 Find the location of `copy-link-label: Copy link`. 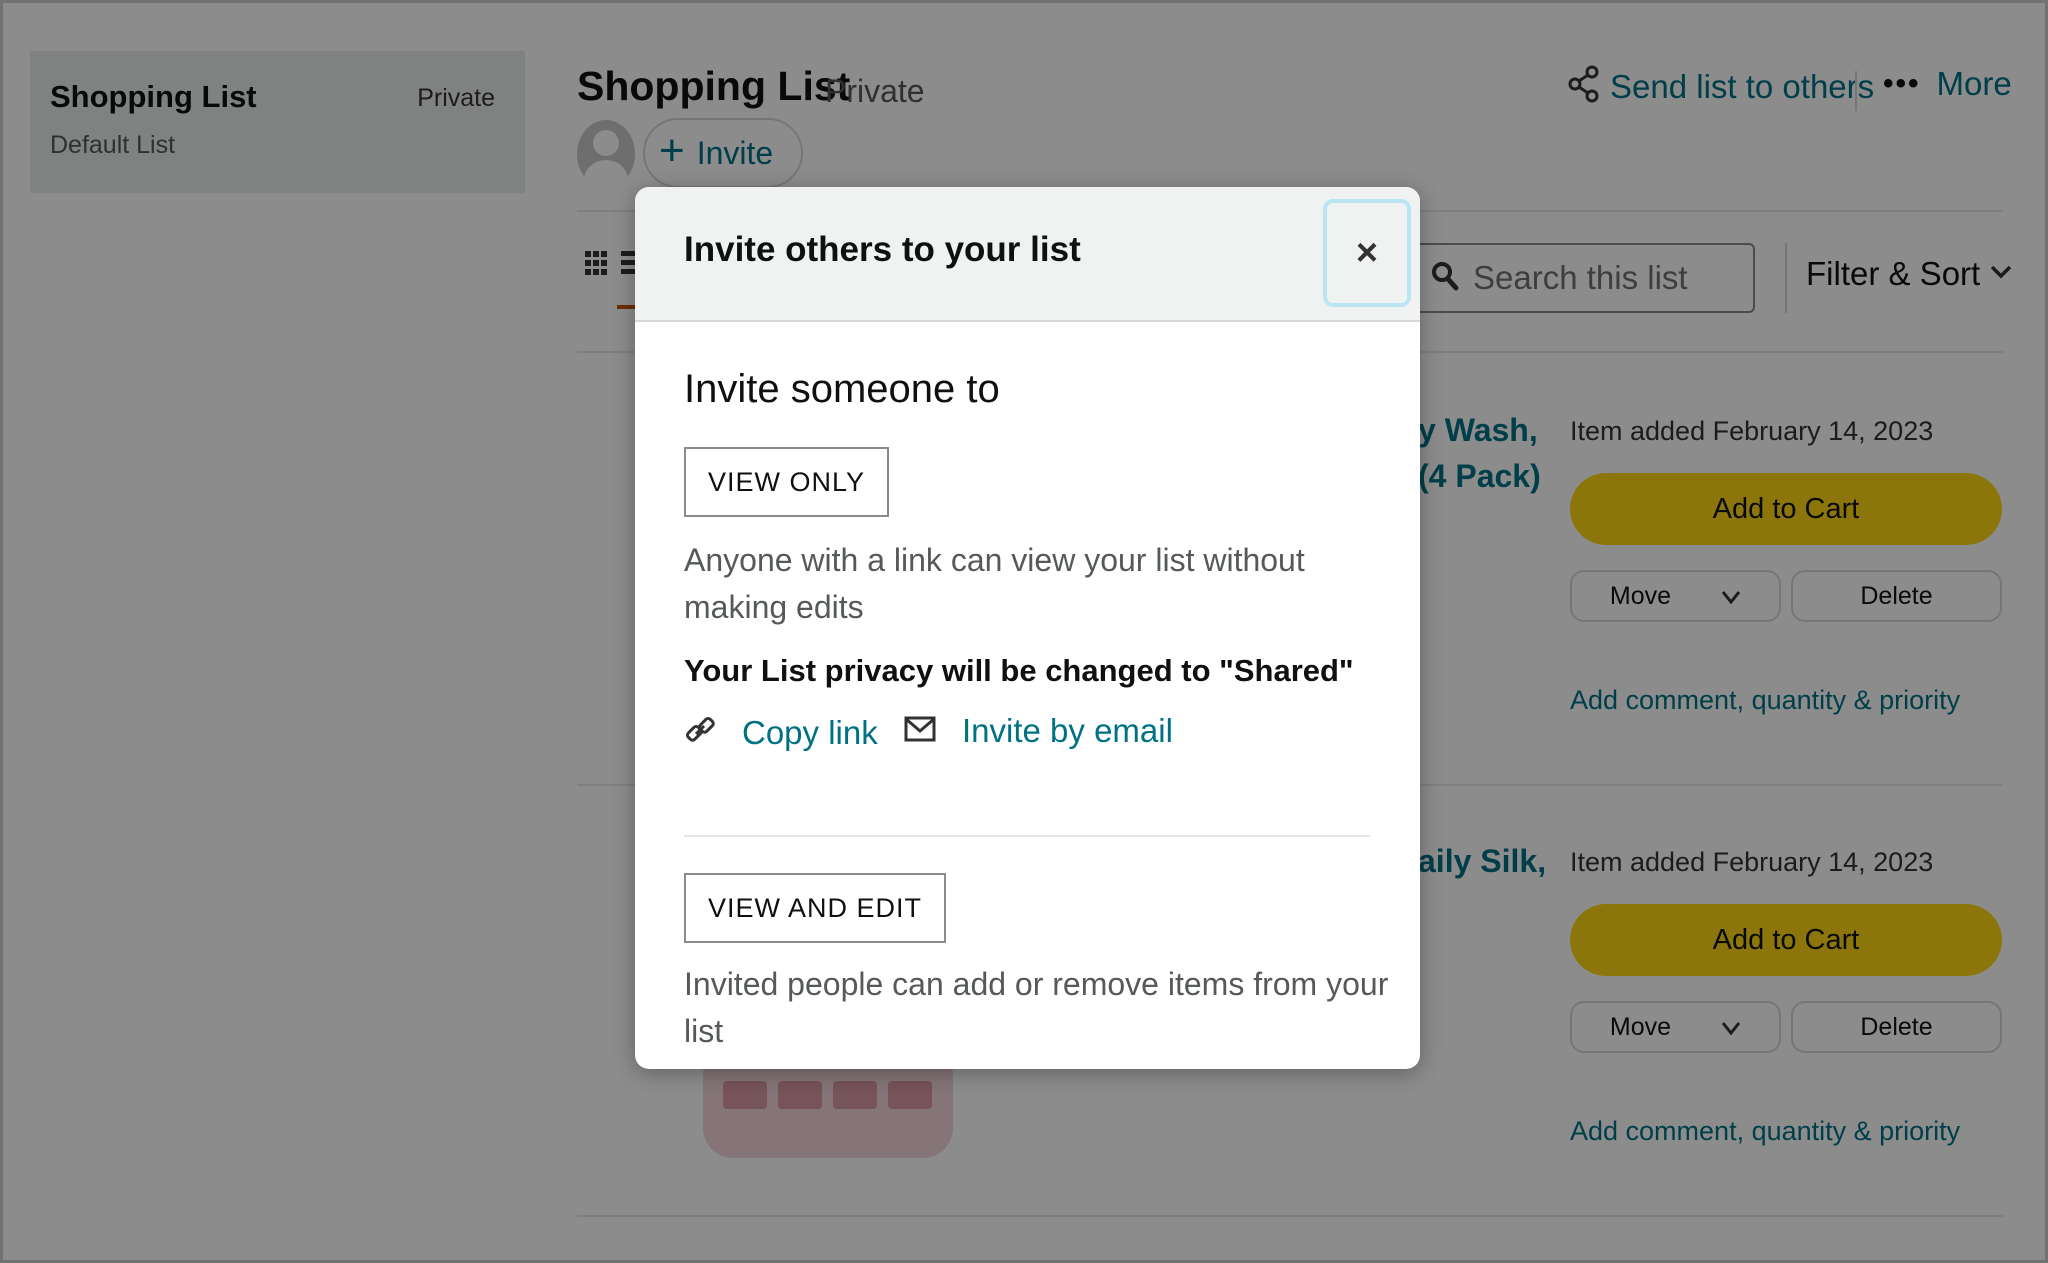

copy-link-label: Copy link is located at coordinates (810, 732).